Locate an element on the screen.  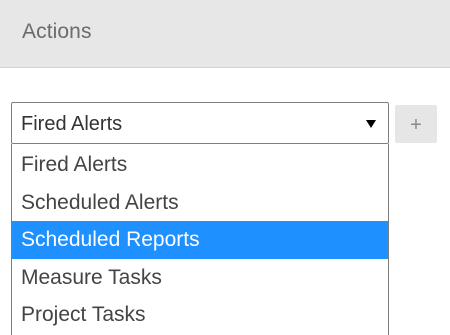
panel-title: Actions is located at coordinates (57, 31).